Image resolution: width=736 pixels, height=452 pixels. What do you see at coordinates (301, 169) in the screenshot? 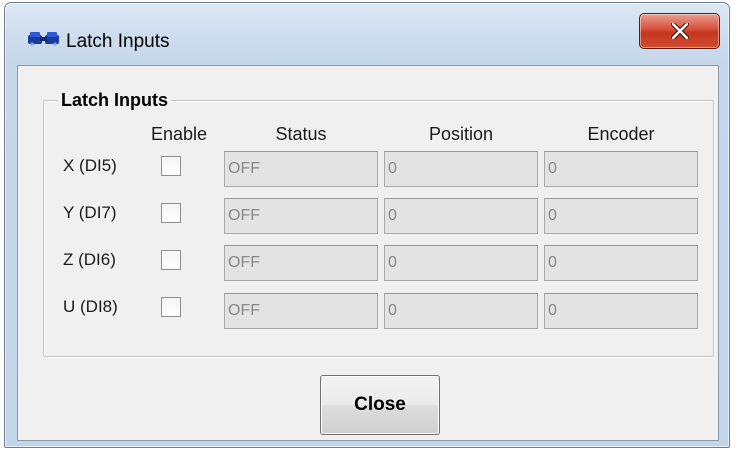
I see `status-field-x: OFF` at bounding box center [301, 169].